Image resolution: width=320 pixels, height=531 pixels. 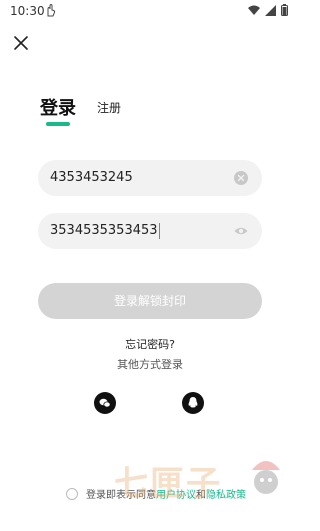 I want to click on tab-login: 登录, so click(x=58, y=107).